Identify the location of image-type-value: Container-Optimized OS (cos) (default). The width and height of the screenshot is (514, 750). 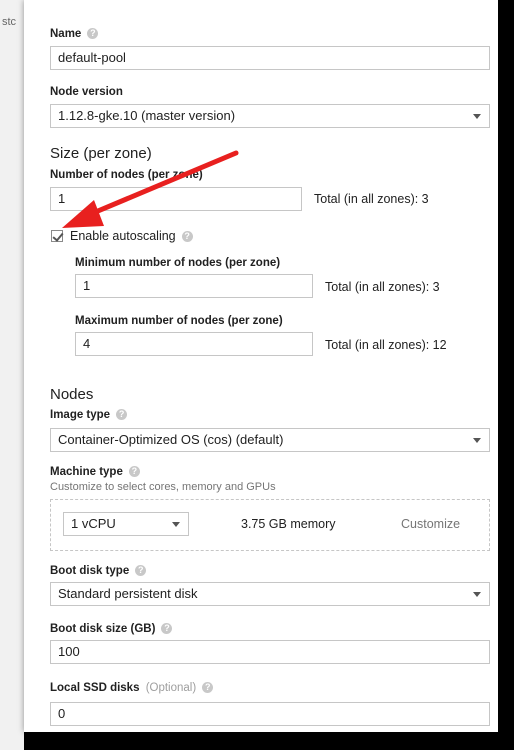
(171, 439).